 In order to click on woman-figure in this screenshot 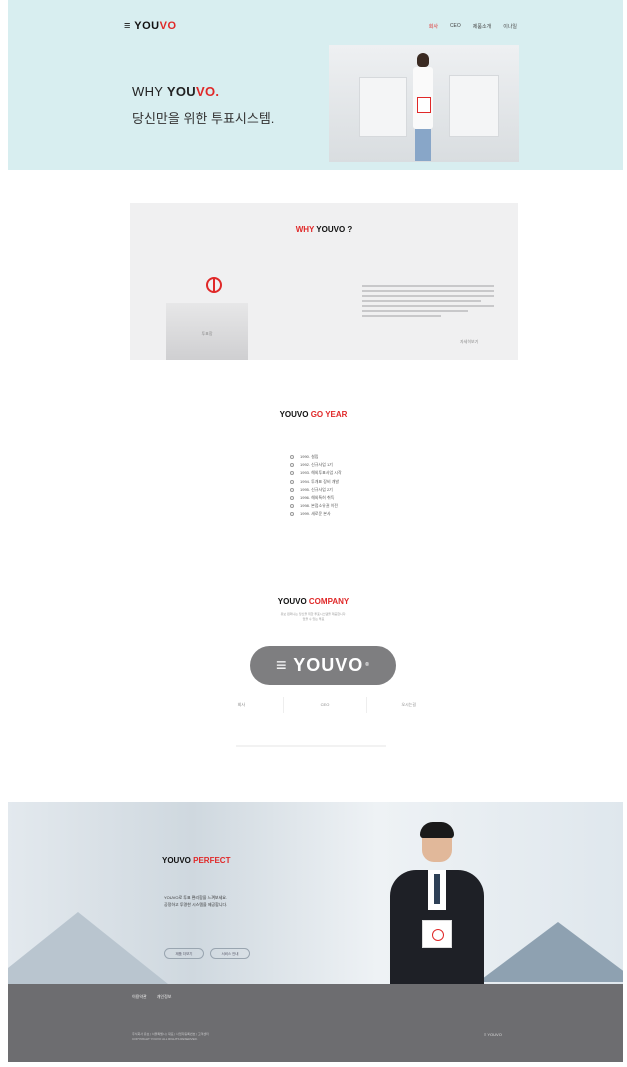, I will do `click(423, 107)`.